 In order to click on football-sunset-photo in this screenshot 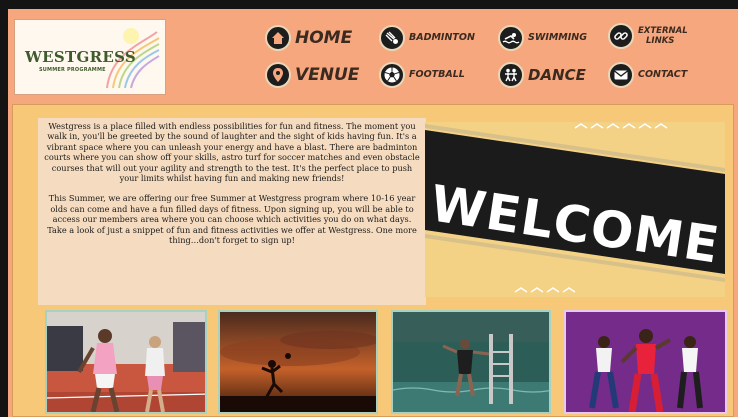, I will do `click(298, 362)`.